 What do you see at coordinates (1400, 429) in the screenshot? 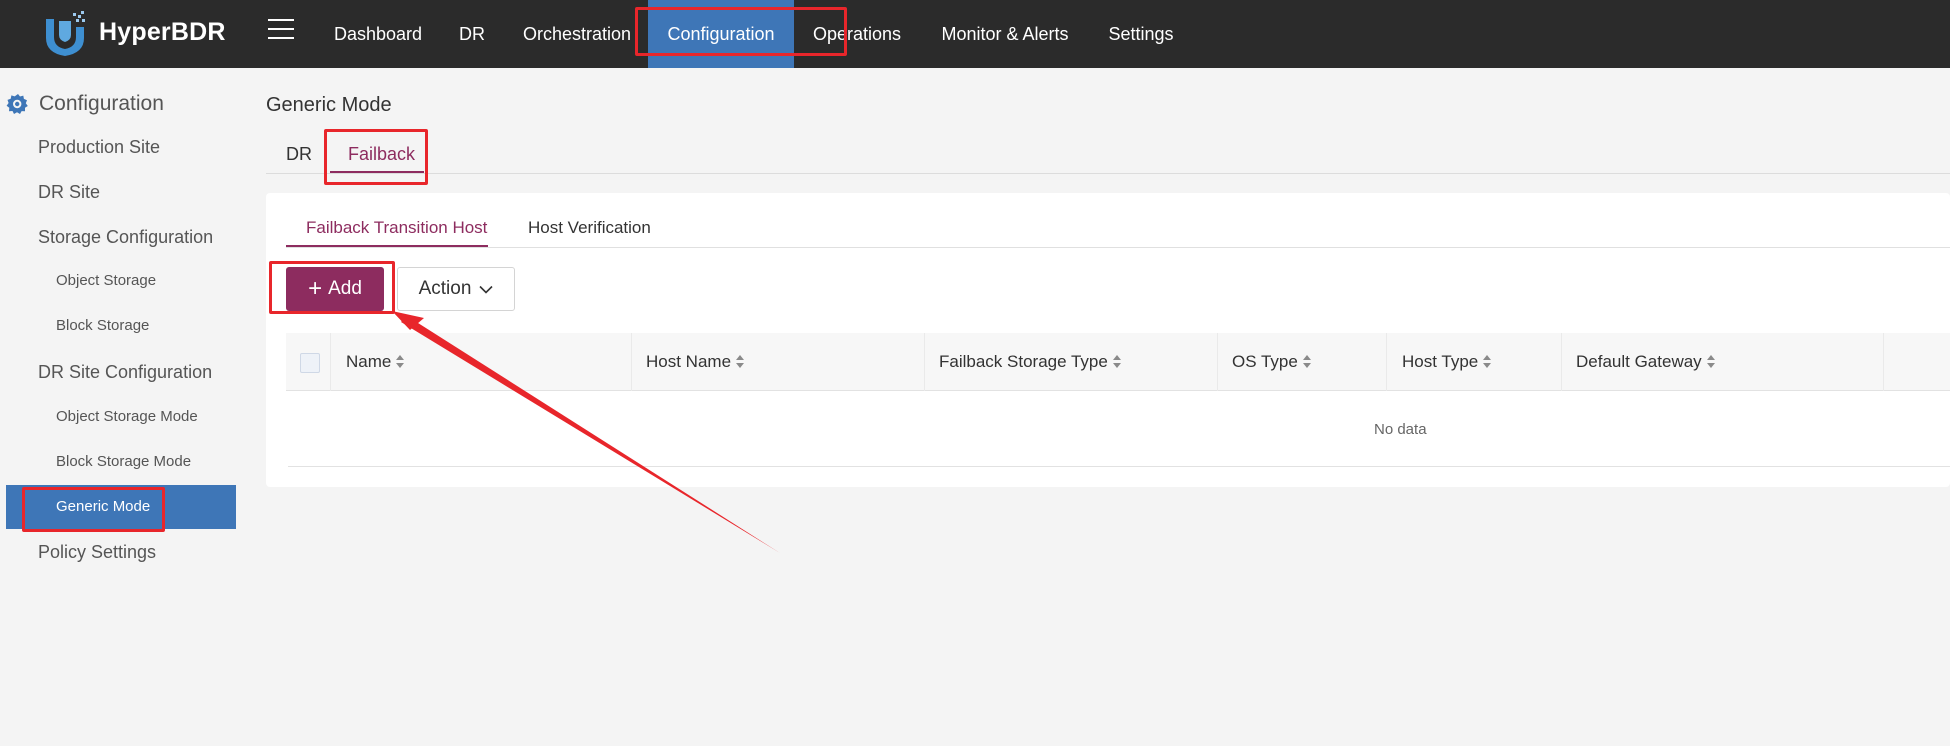
I see `empty-table-message: No data` at bounding box center [1400, 429].